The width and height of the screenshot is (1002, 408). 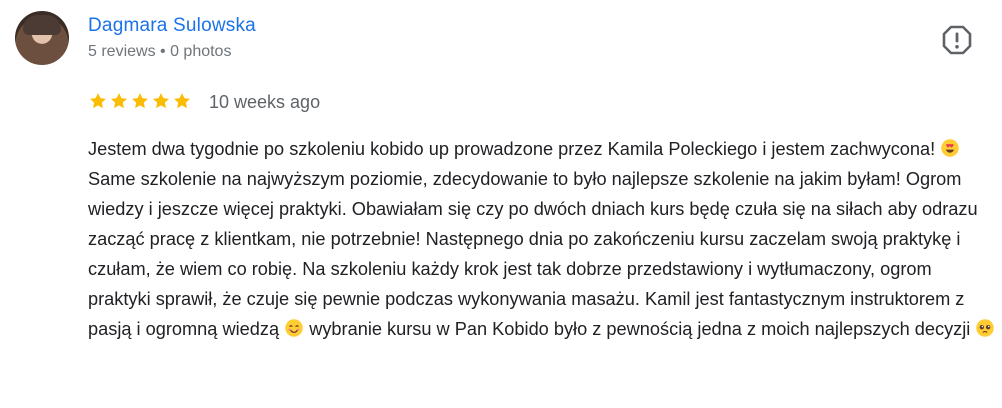 What do you see at coordinates (172, 26) in the screenshot?
I see `reviewer-name: Dagmara Sulowska` at bounding box center [172, 26].